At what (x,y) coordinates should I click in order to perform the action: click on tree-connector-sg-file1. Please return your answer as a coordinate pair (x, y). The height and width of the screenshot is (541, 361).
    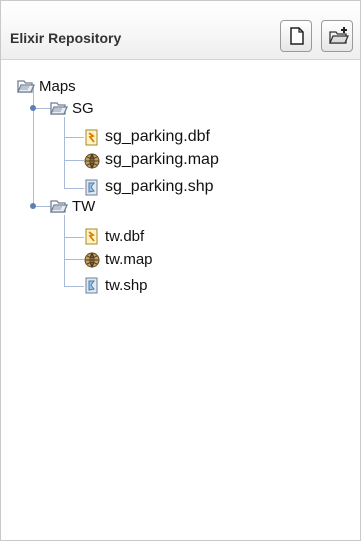
    Looking at the image, I should click on (74, 137).